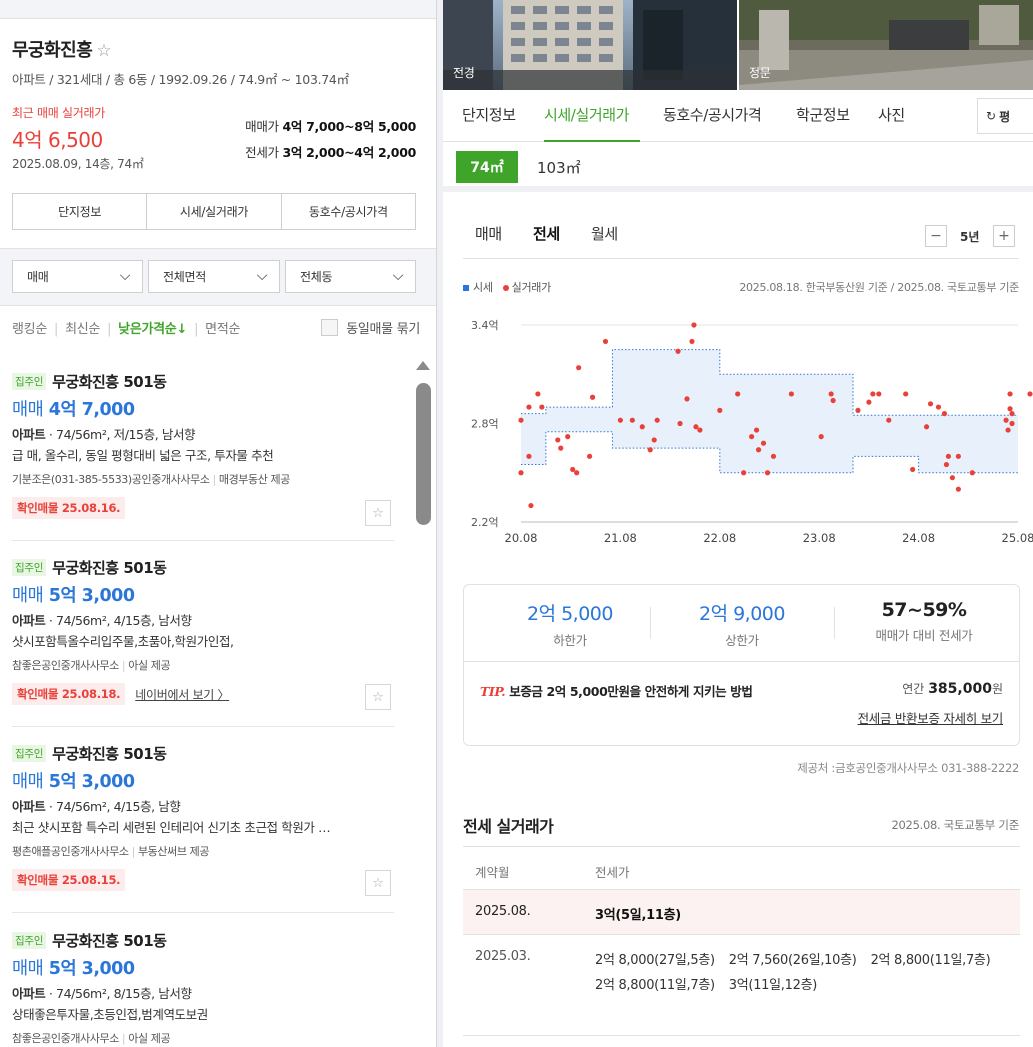 This screenshot has width=1033, height=1047. I want to click on tab-school: 학군정보, so click(823, 114).